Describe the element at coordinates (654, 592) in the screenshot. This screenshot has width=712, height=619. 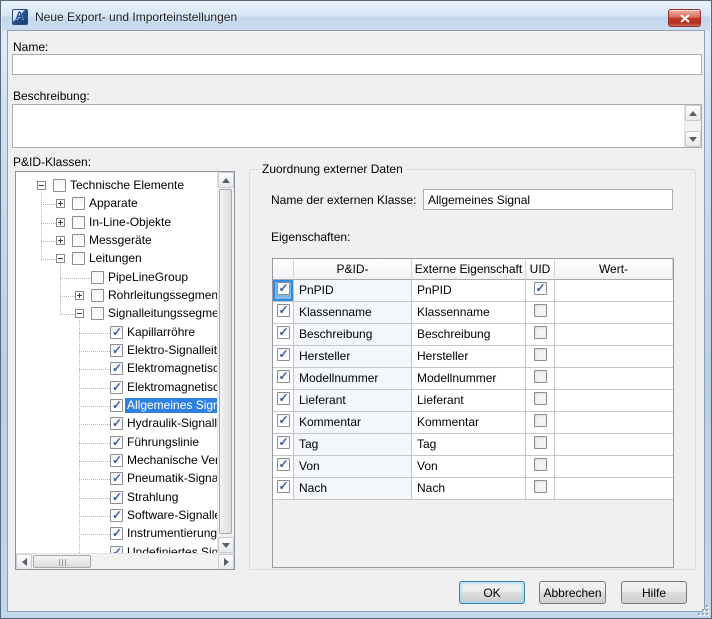
I see `help-button: Hilfe` at that location.